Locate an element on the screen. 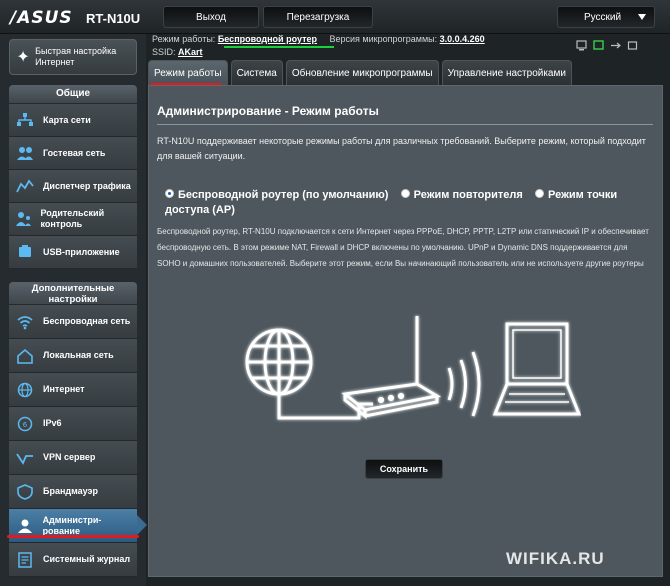 This screenshot has width=670, height=586. mode-repeater-label: Режим повторителя is located at coordinates (468, 195).